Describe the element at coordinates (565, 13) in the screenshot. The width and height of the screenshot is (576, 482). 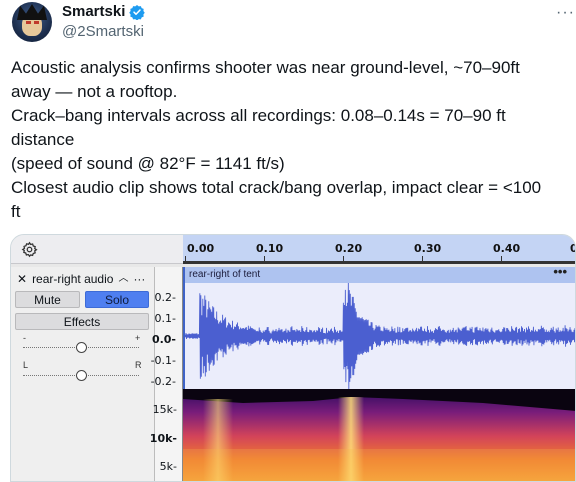
I see `more-options-icon: ···` at that location.